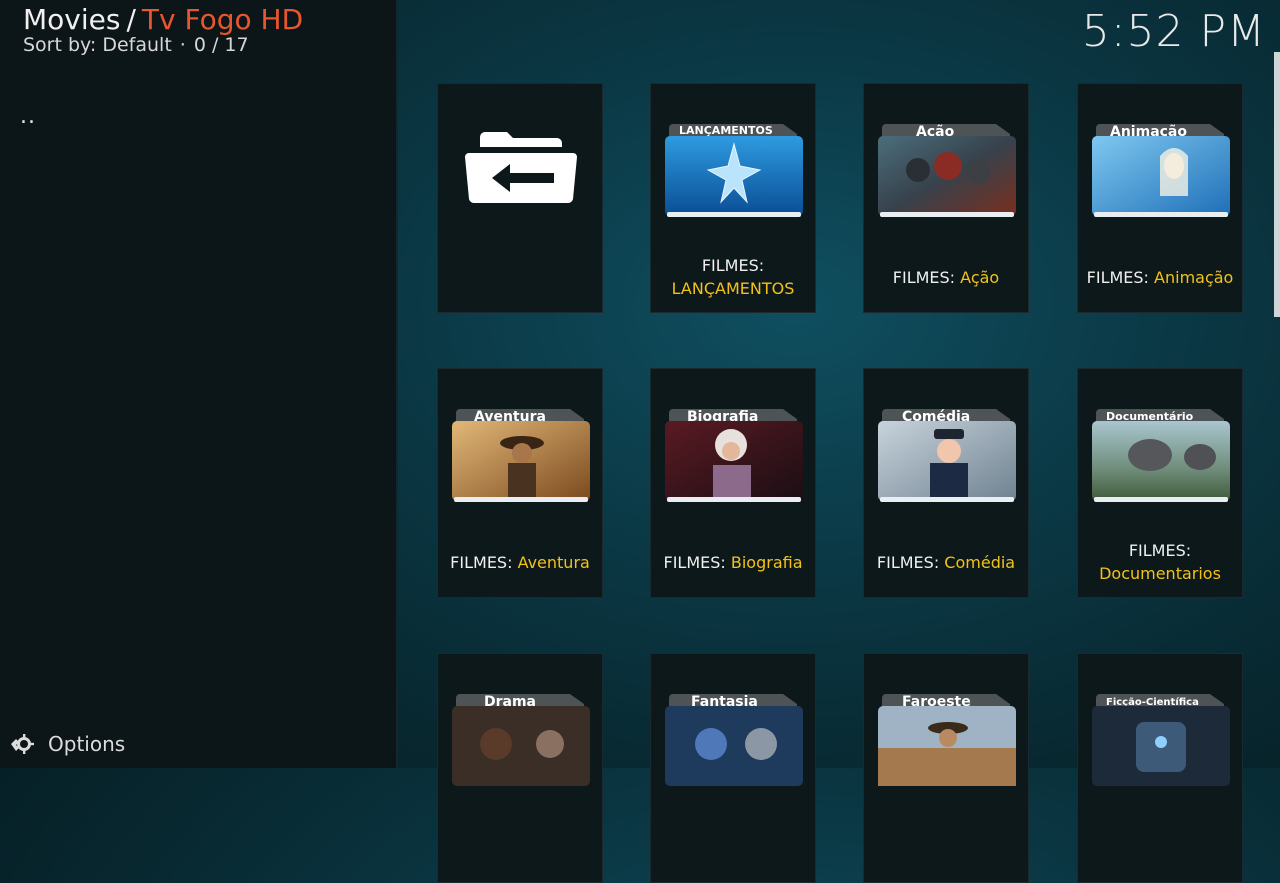 The image size is (1280, 883). What do you see at coordinates (1173, 31) in the screenshot?
I see `clock: 5:52 PM` at bounding box center [1173, 31].